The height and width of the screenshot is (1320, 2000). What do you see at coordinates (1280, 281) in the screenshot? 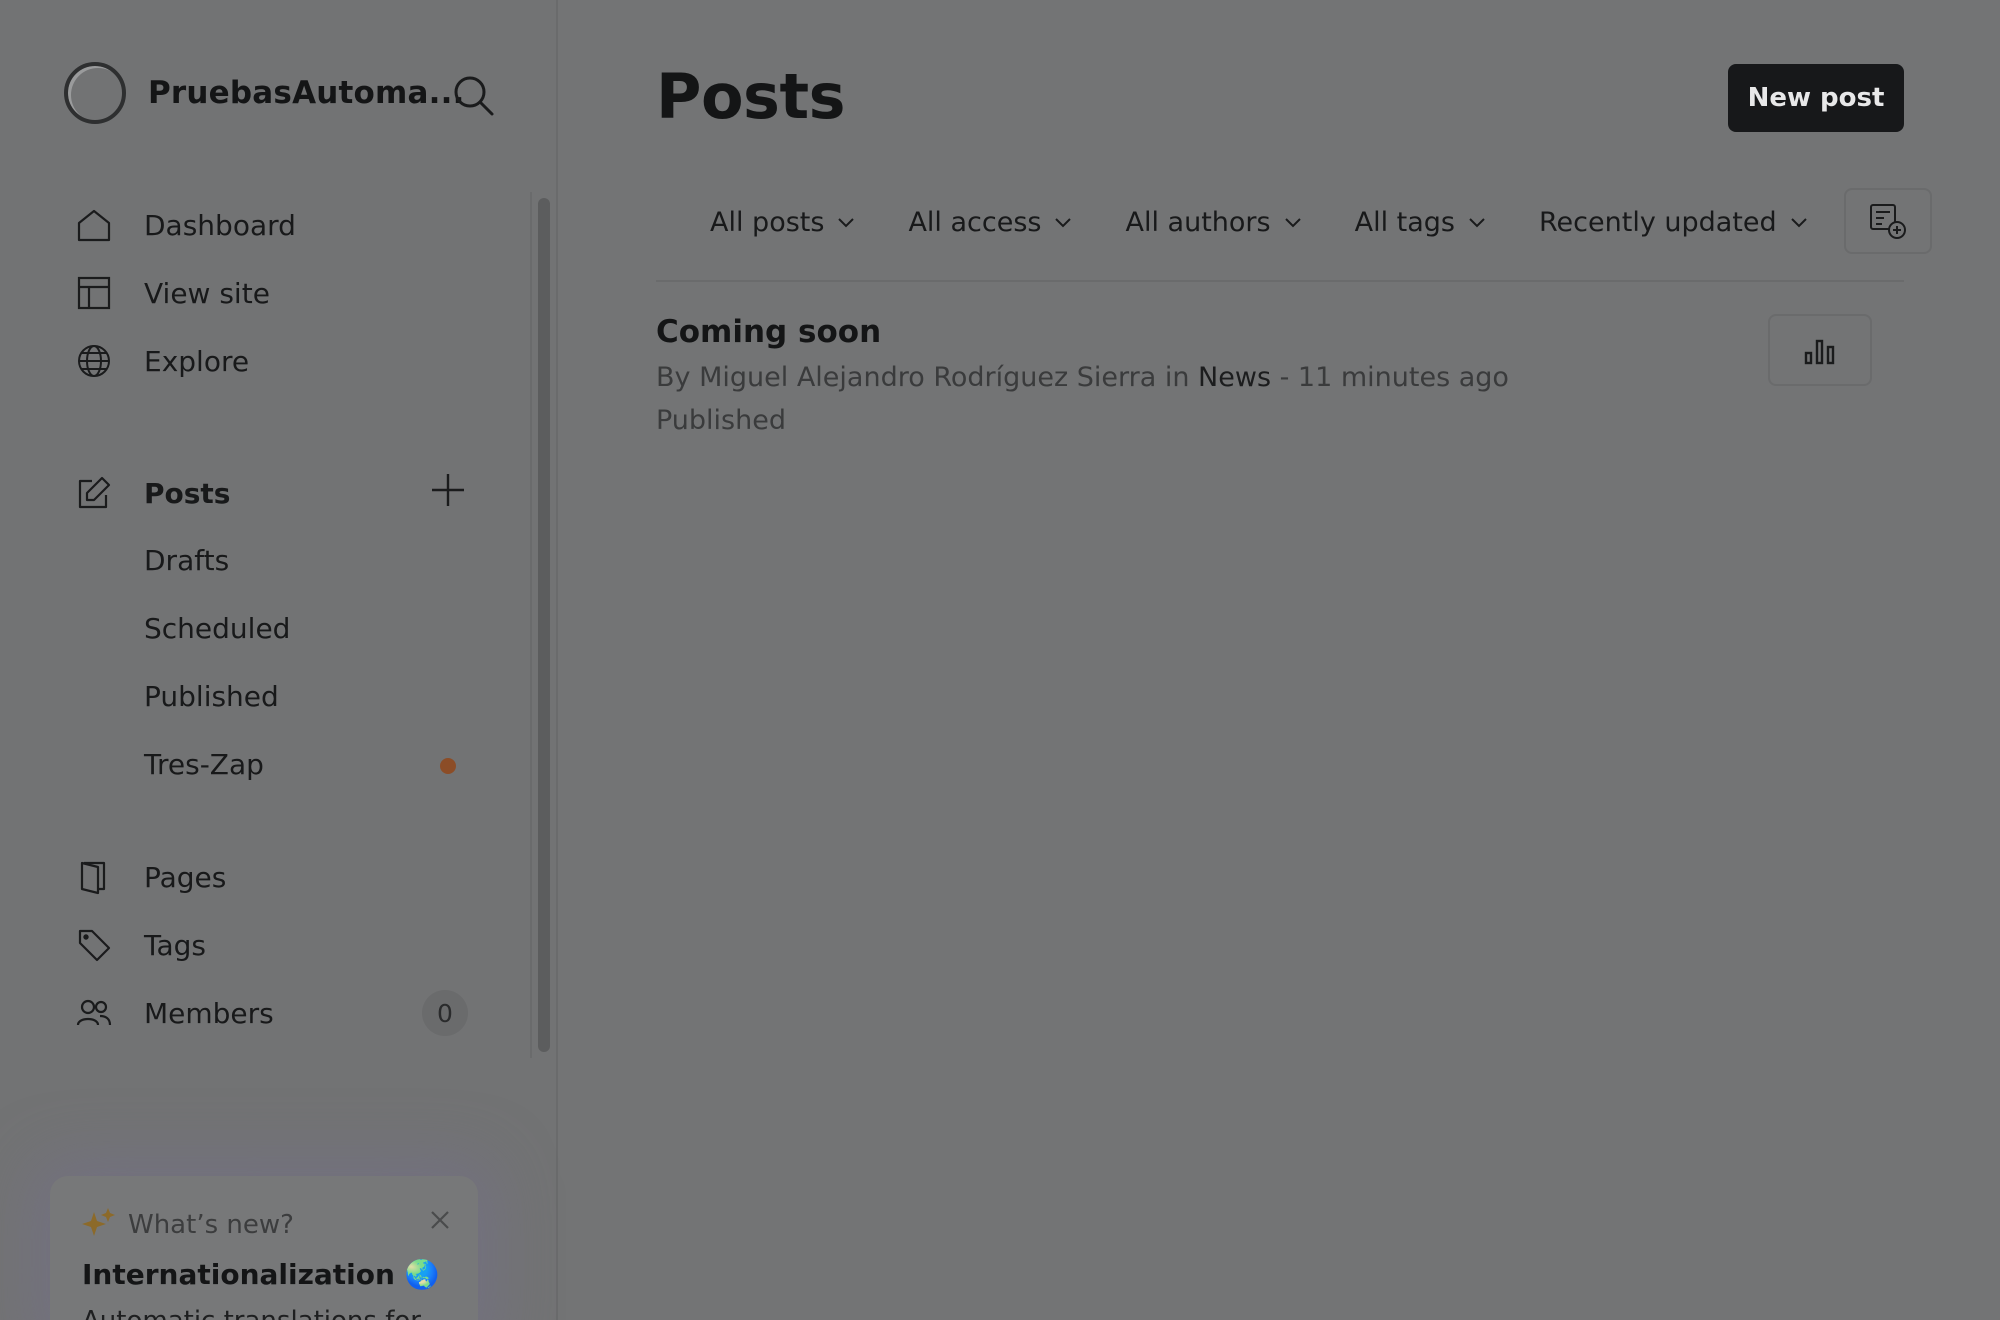
I see `filter-divider` at bounding box center [1280, 281].